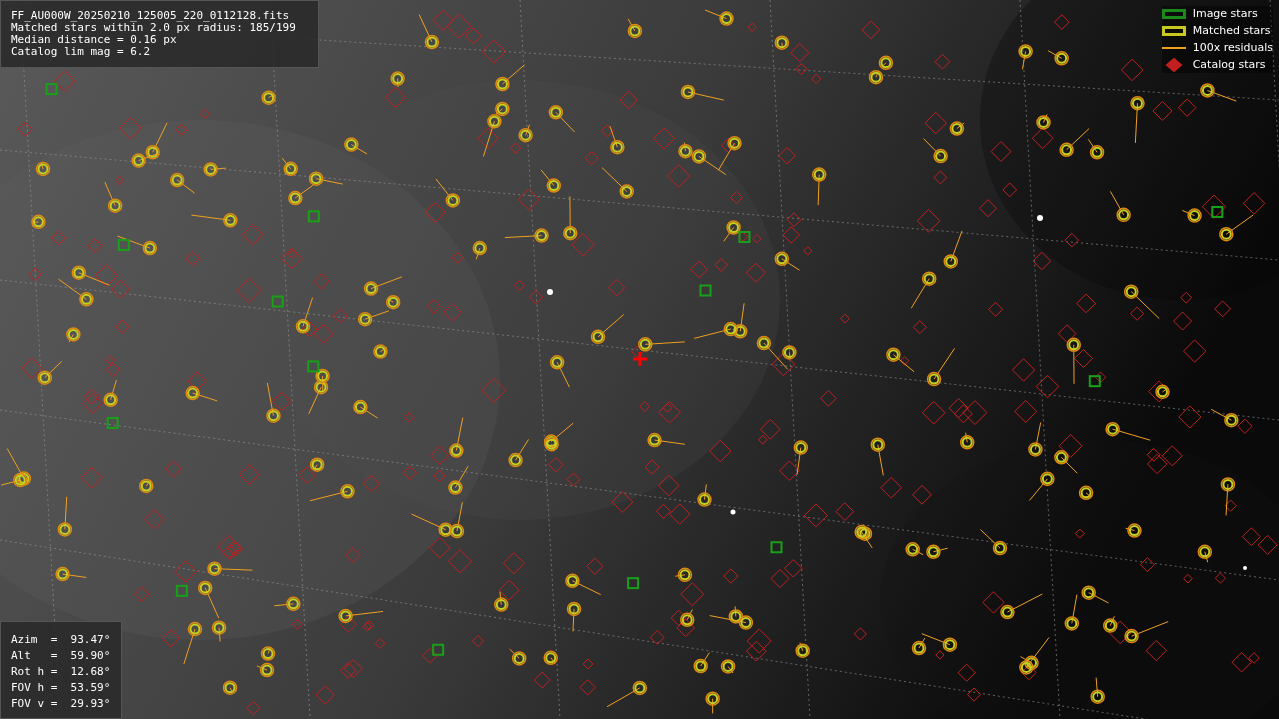  I want to click on pointing-text: FOV v = 29.93°, so click(61, 704).